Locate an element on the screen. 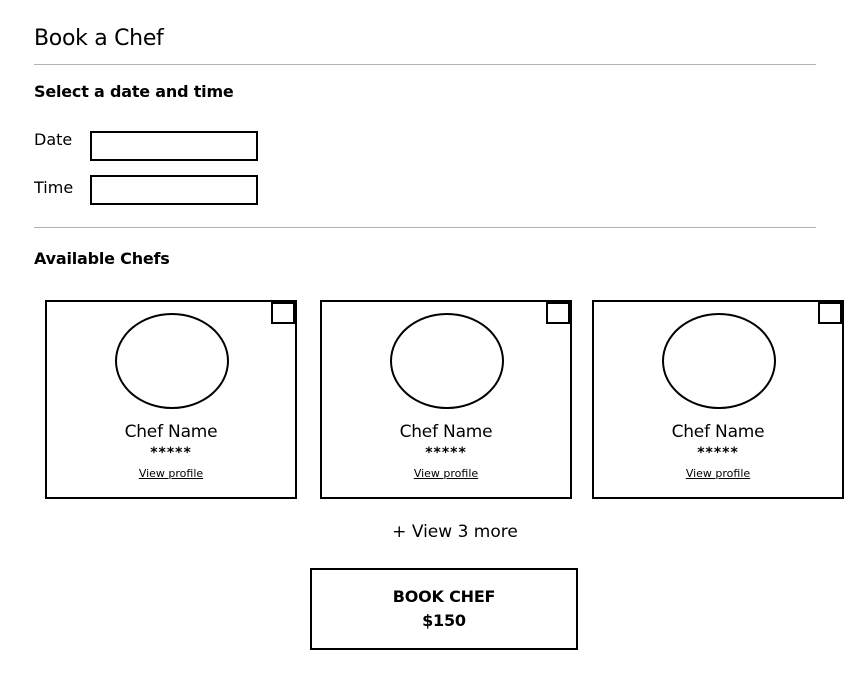  section-divider is located at coordinates (425, 227).